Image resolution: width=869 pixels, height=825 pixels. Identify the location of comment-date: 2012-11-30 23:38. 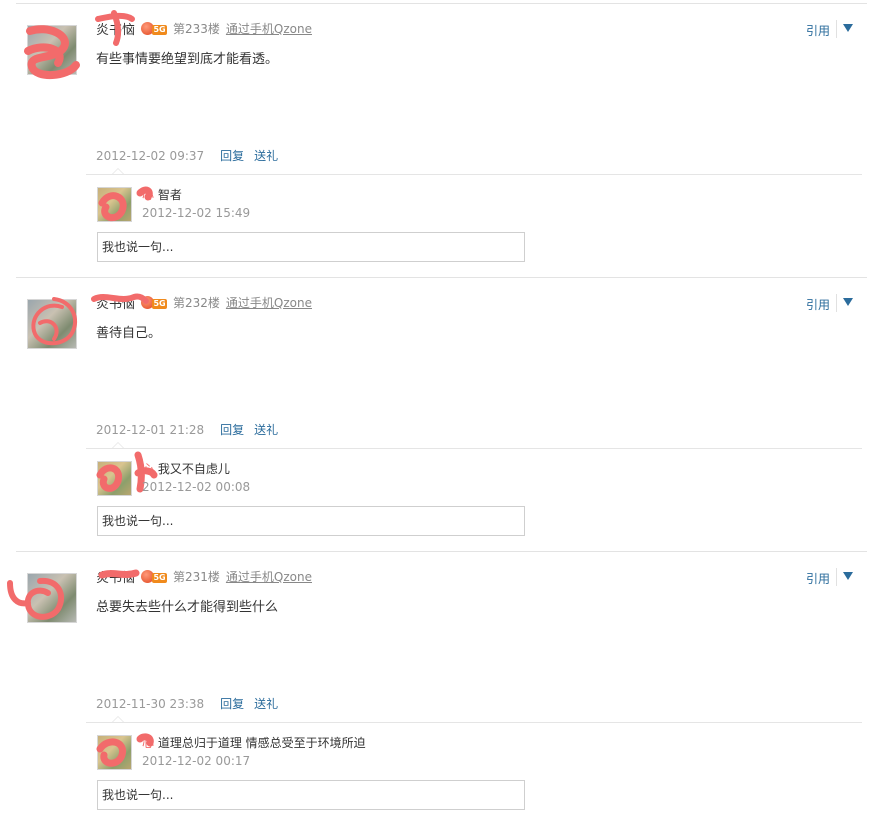
(150, 704).